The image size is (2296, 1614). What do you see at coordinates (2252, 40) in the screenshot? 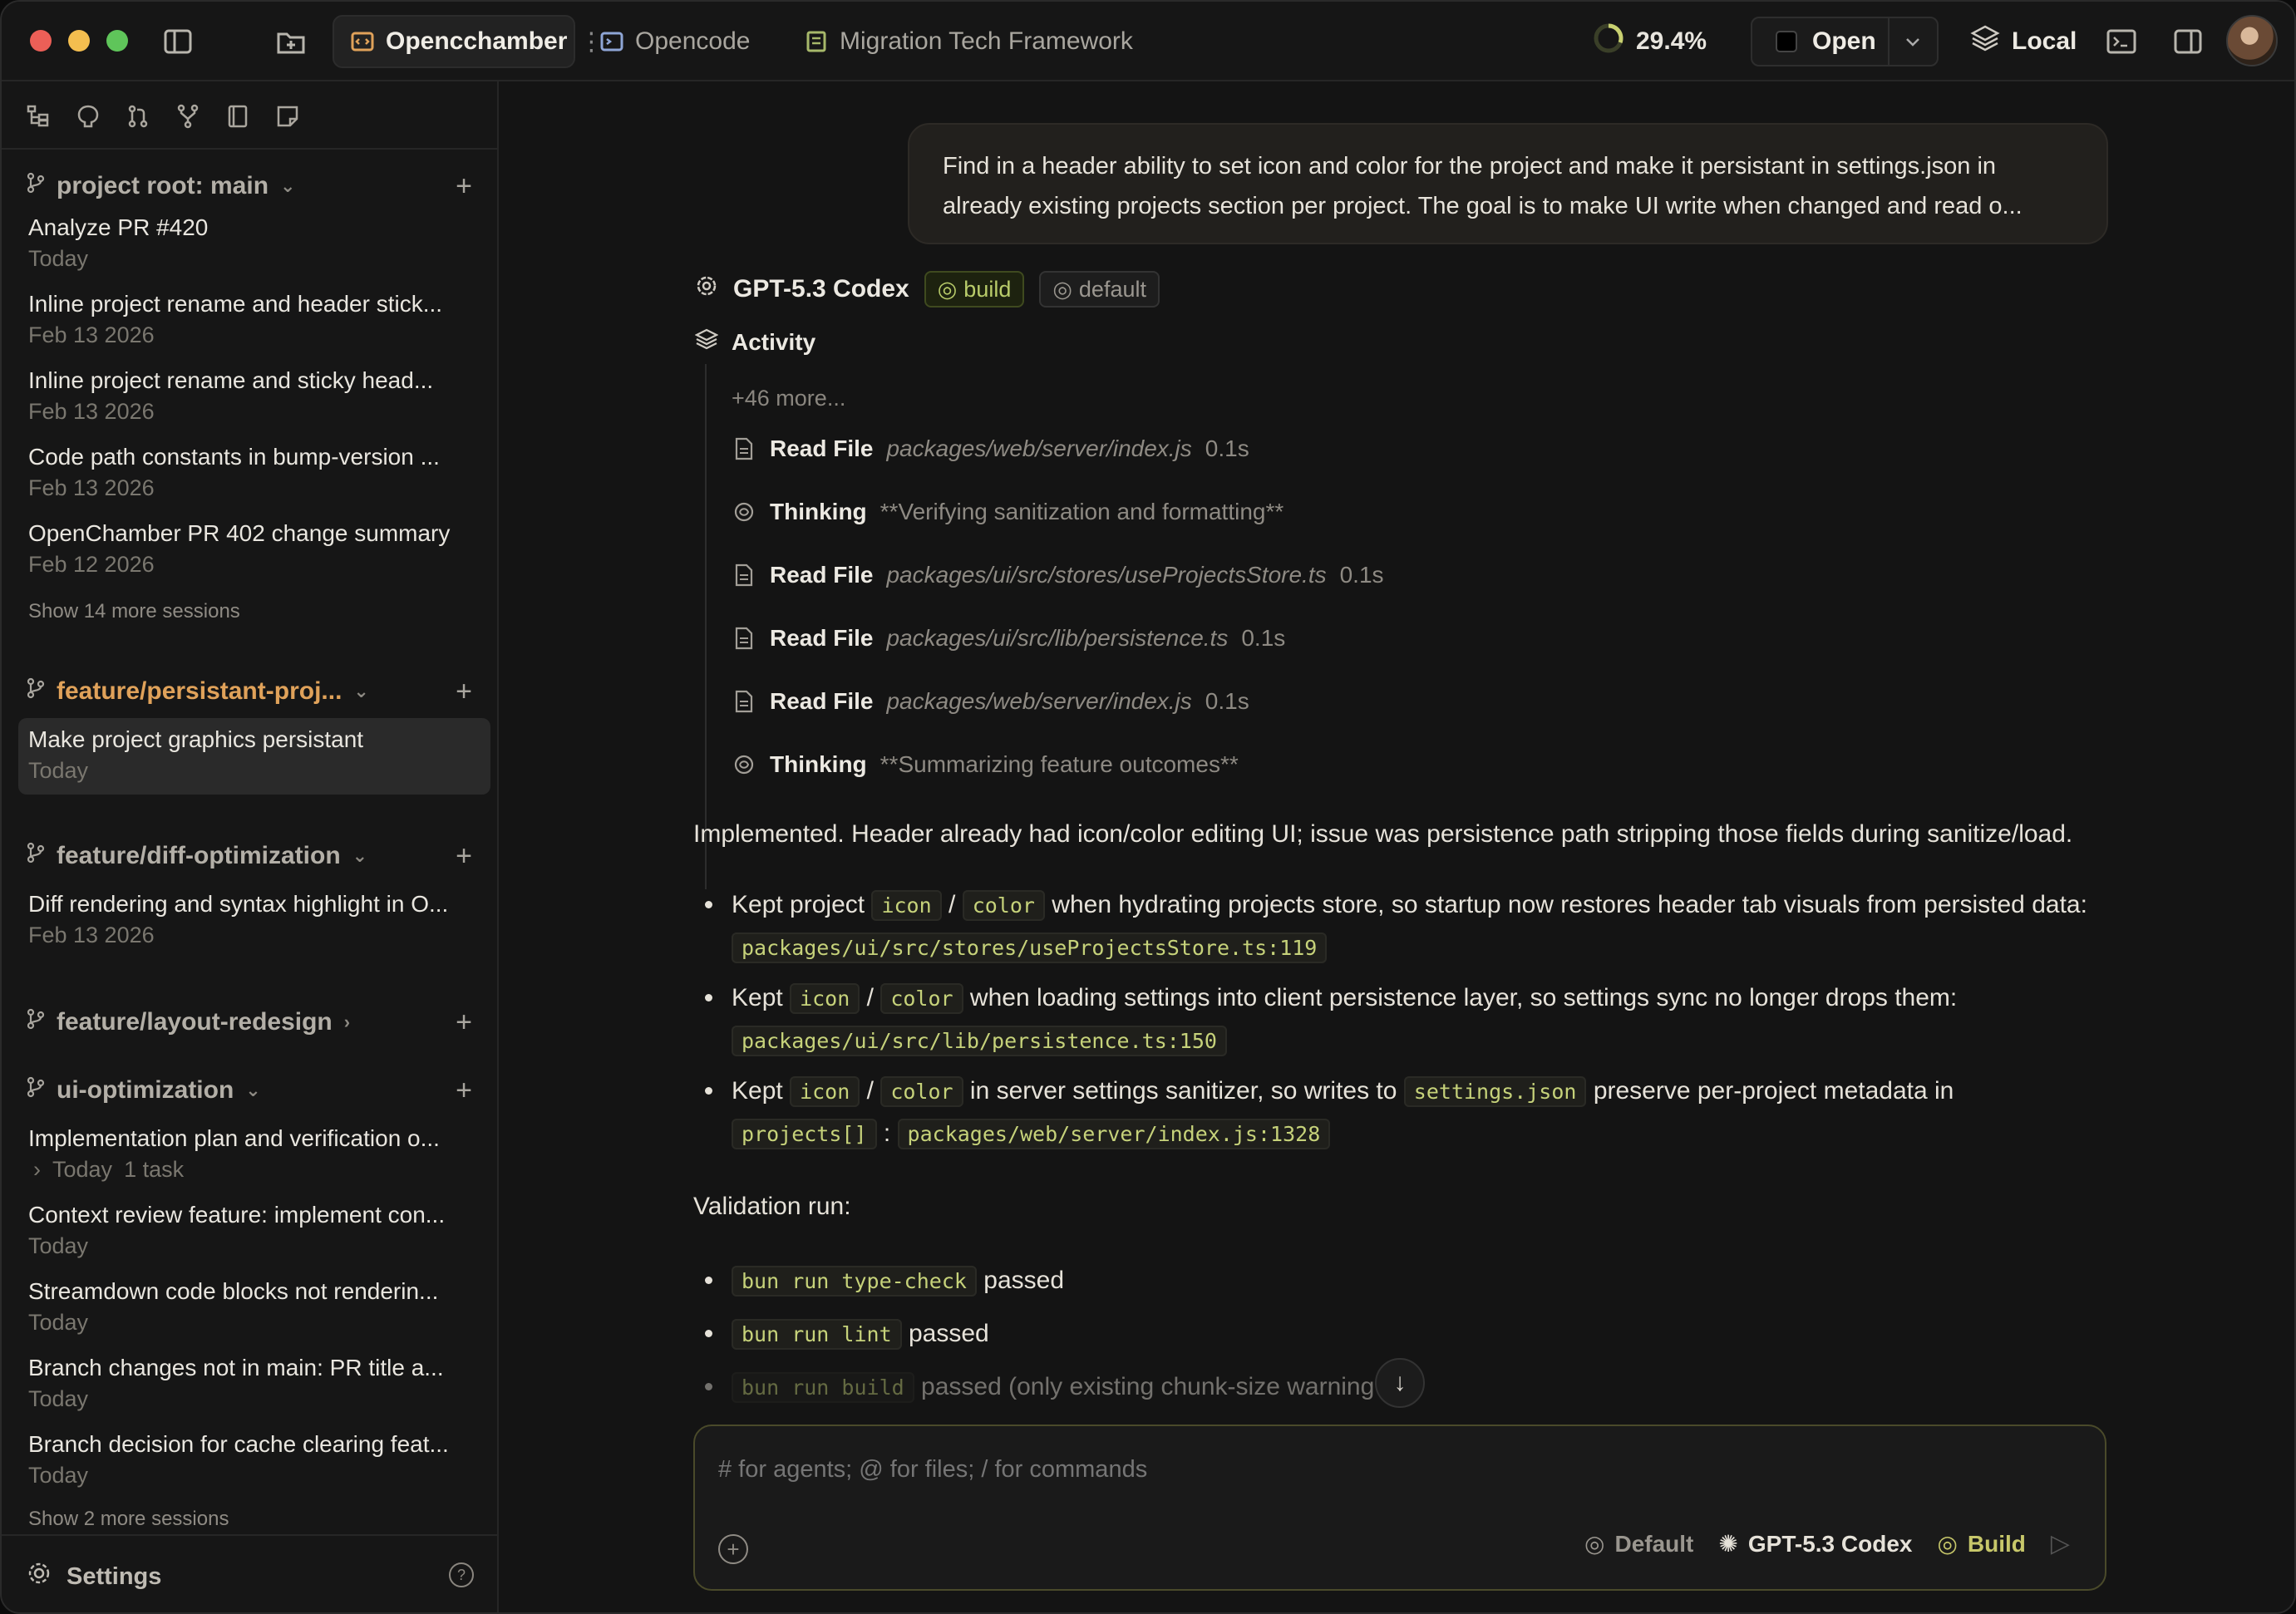
I see `avatar` at bounding box center [2252, 40].